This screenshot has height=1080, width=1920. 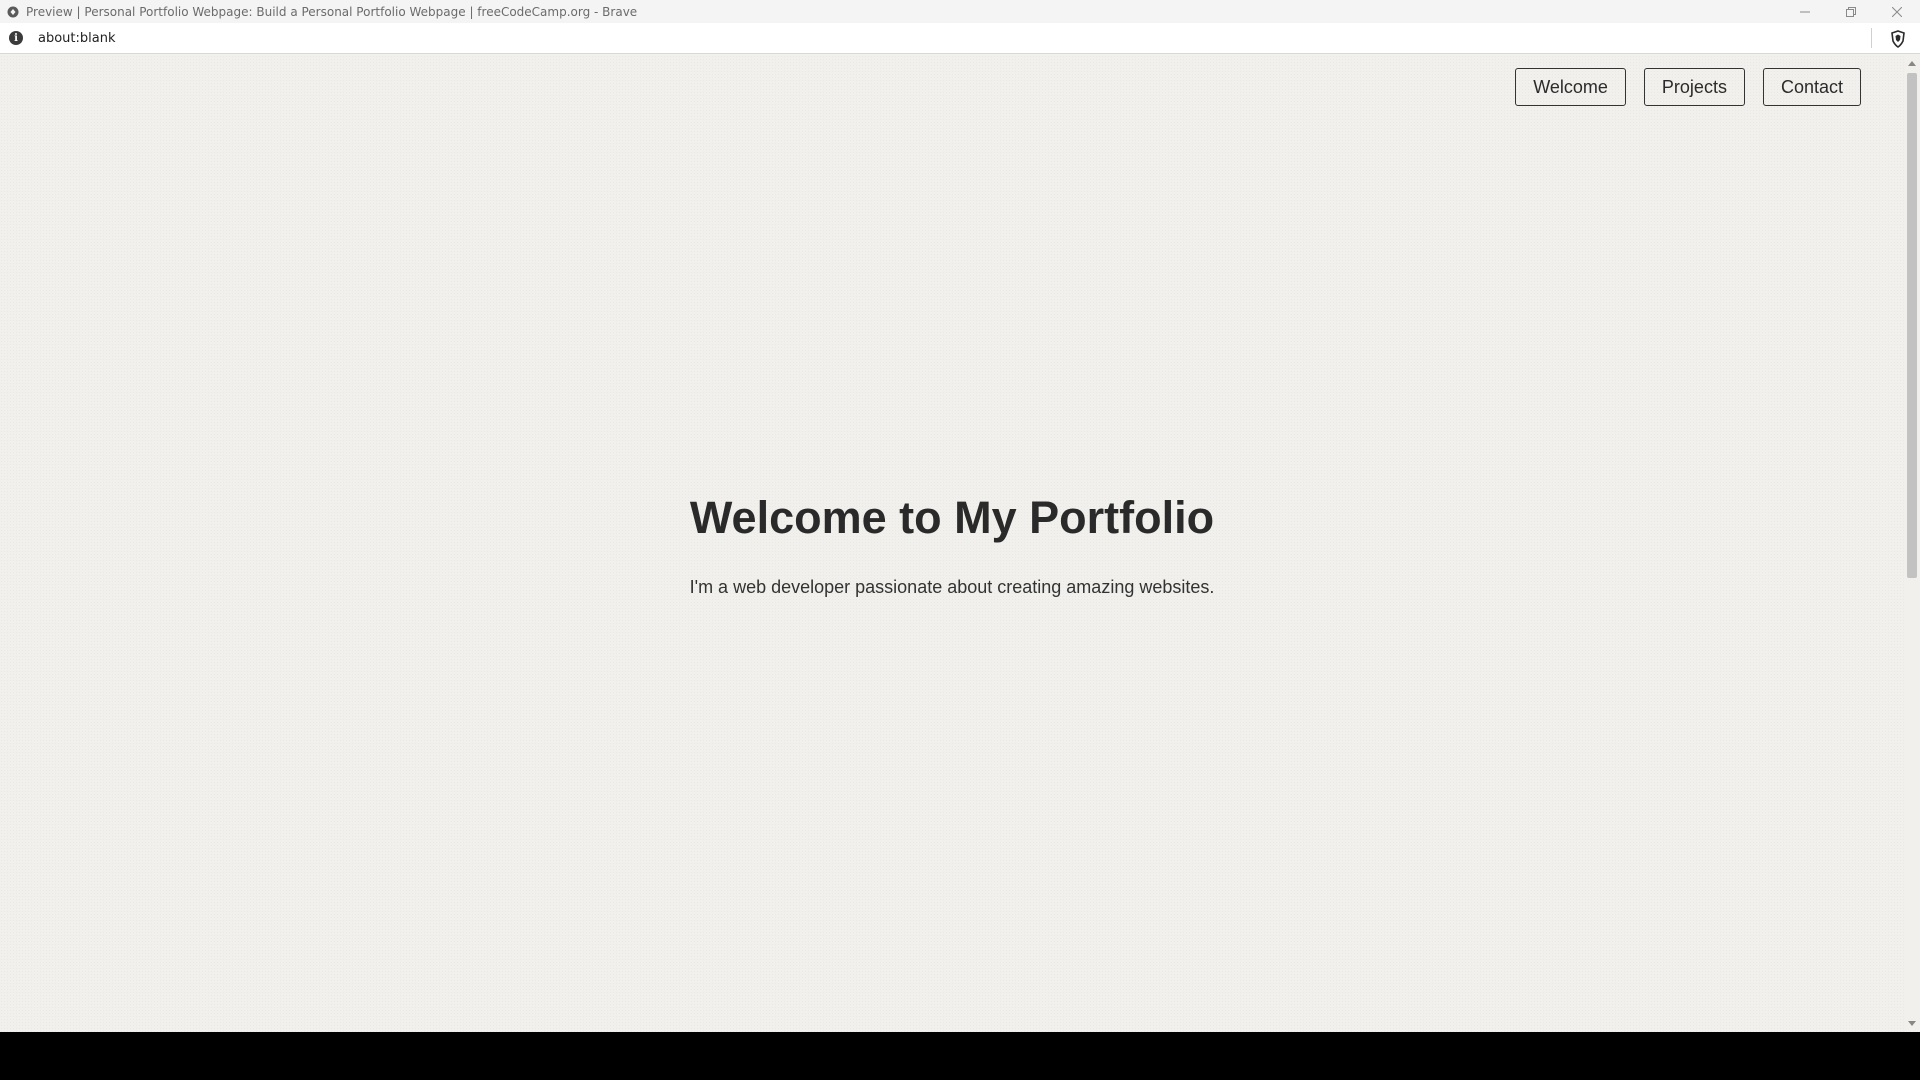 I want to click on page-title: Welcome to My Portfolio, so click(x=952, y=517).